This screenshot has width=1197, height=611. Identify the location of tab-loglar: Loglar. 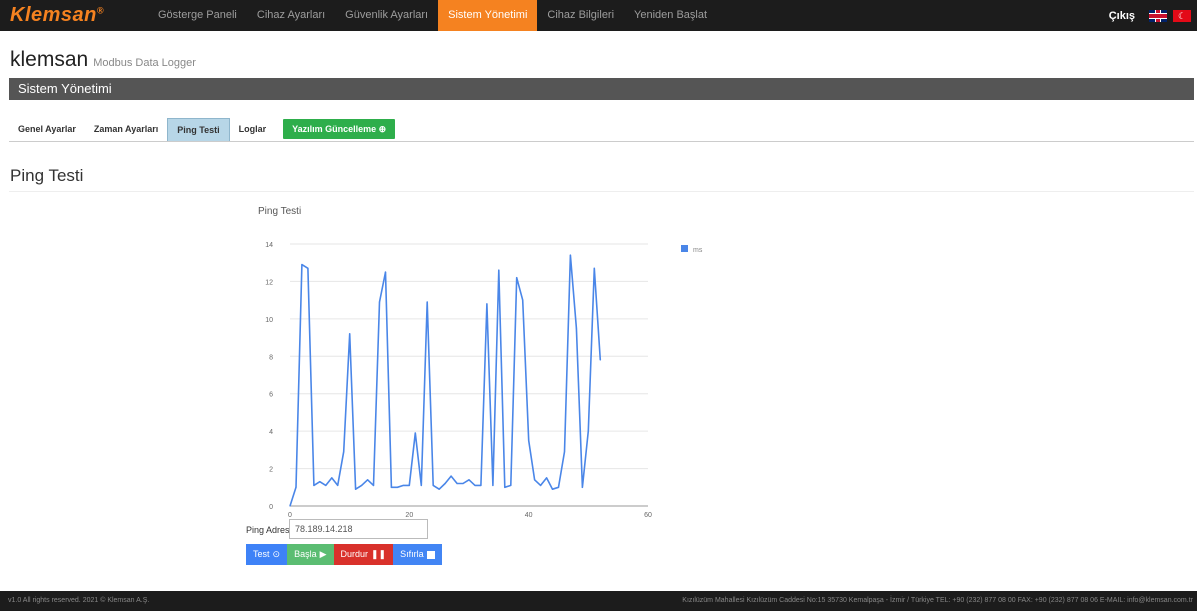
(253, 129).